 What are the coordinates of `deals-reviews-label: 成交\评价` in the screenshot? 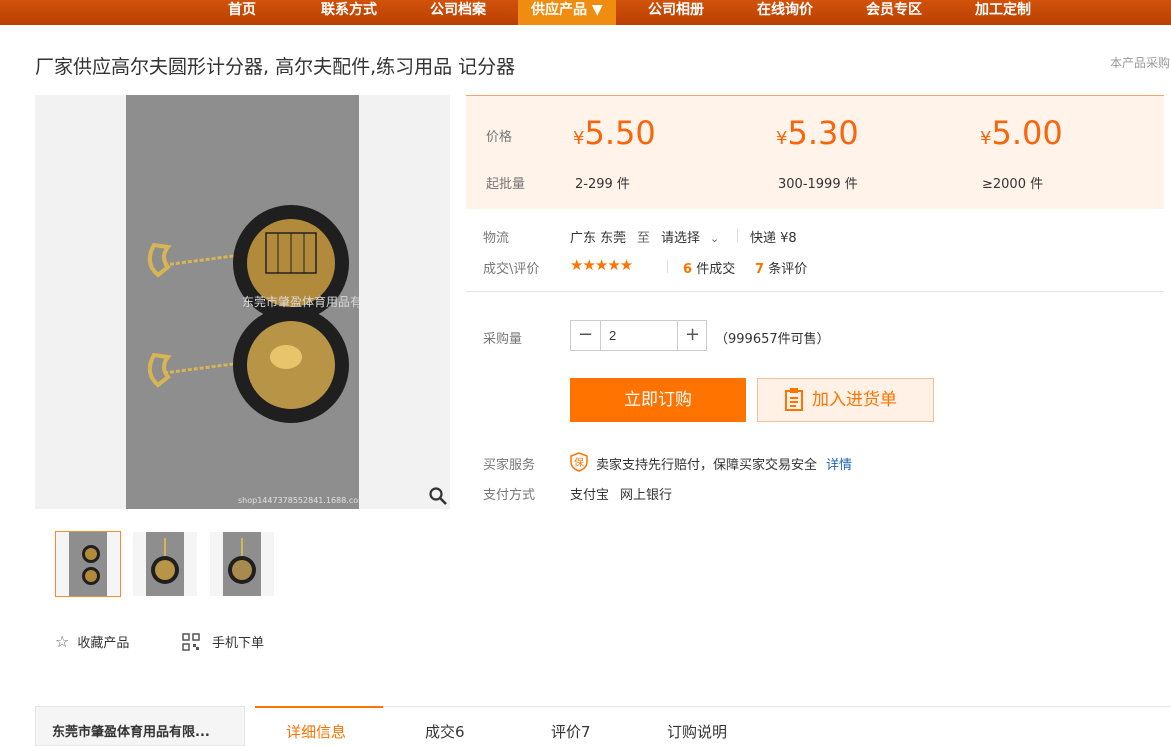 It's located at (511, 269).